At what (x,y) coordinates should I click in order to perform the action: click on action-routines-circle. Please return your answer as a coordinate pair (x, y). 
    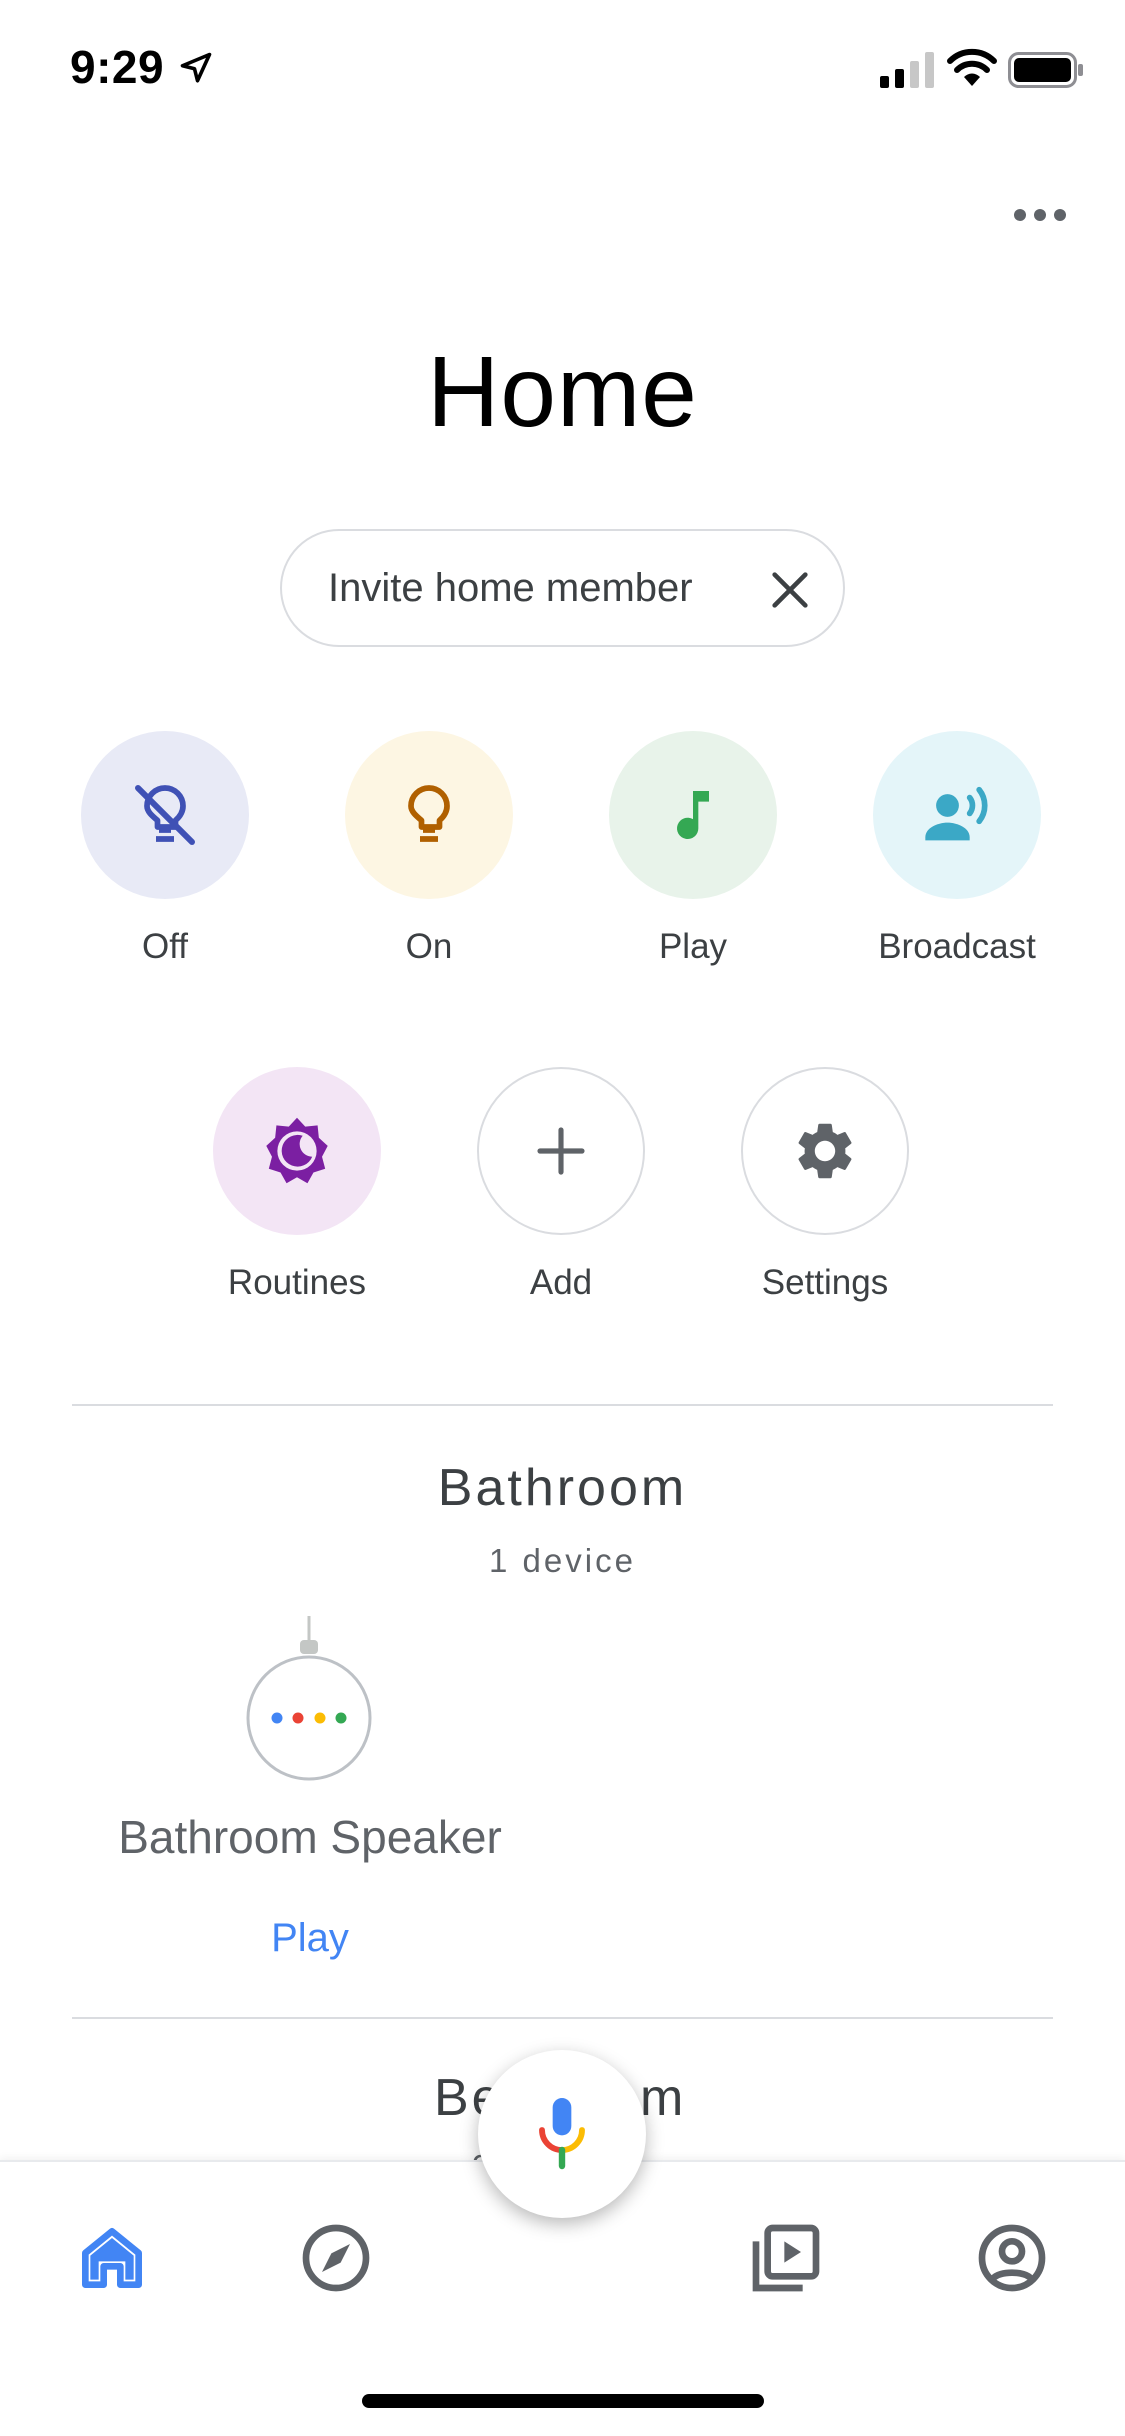
    Looking at the image, I should click on (297, 1151).